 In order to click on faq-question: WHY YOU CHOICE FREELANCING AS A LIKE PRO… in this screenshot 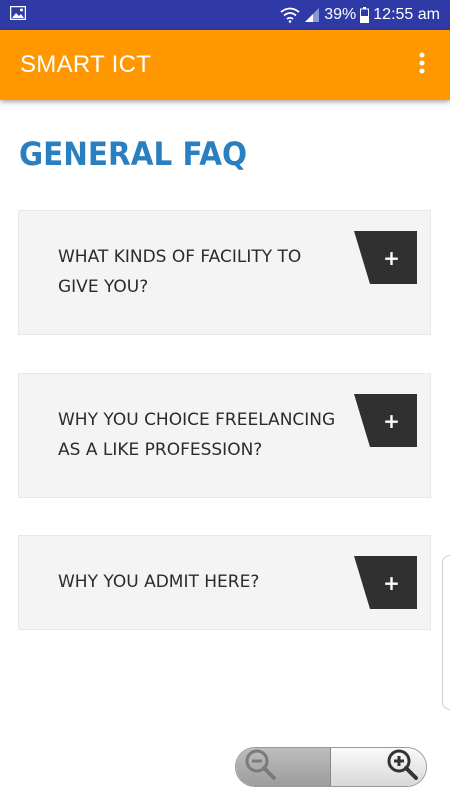, I will do `click(197, 435)`.